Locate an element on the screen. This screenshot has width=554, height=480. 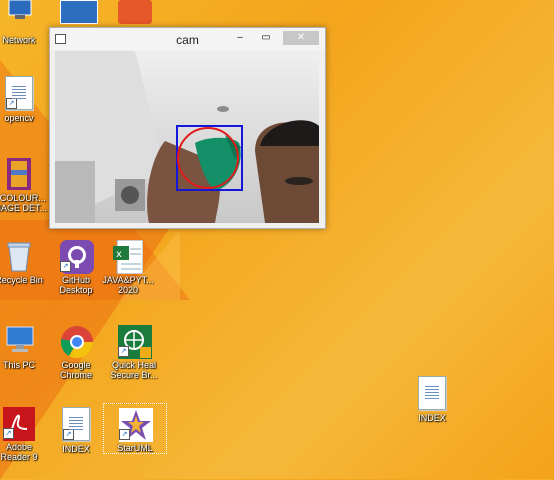
desktop-icon-recycle-bin: Recycle Bin is located at coordinates (25, 262).